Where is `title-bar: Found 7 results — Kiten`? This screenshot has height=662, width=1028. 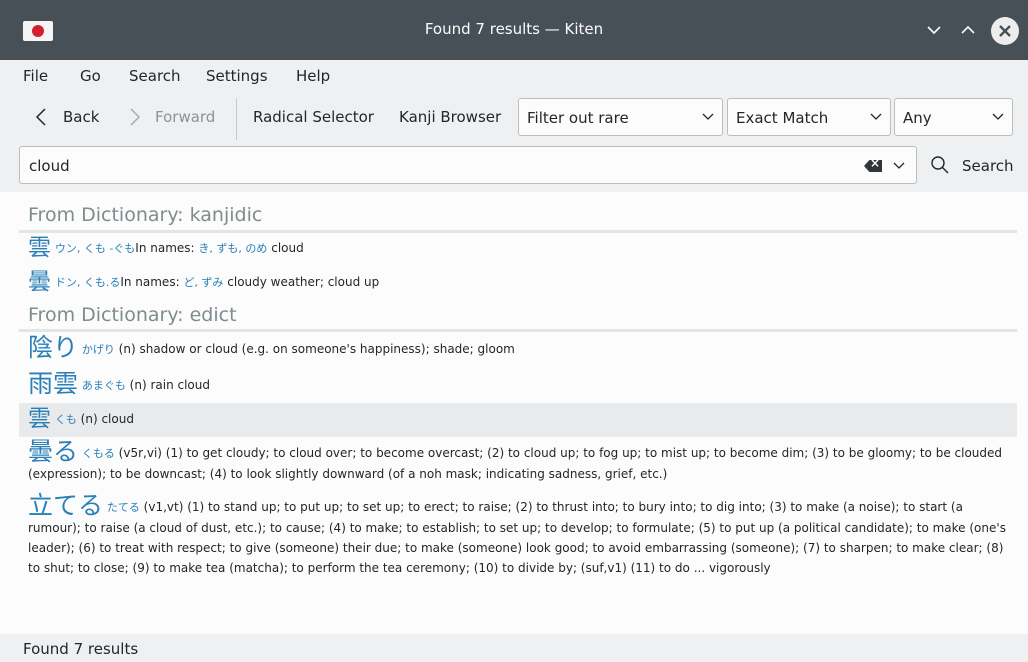
title-bar: Found 7 results — Kiten is located at coordinates (514, 30).